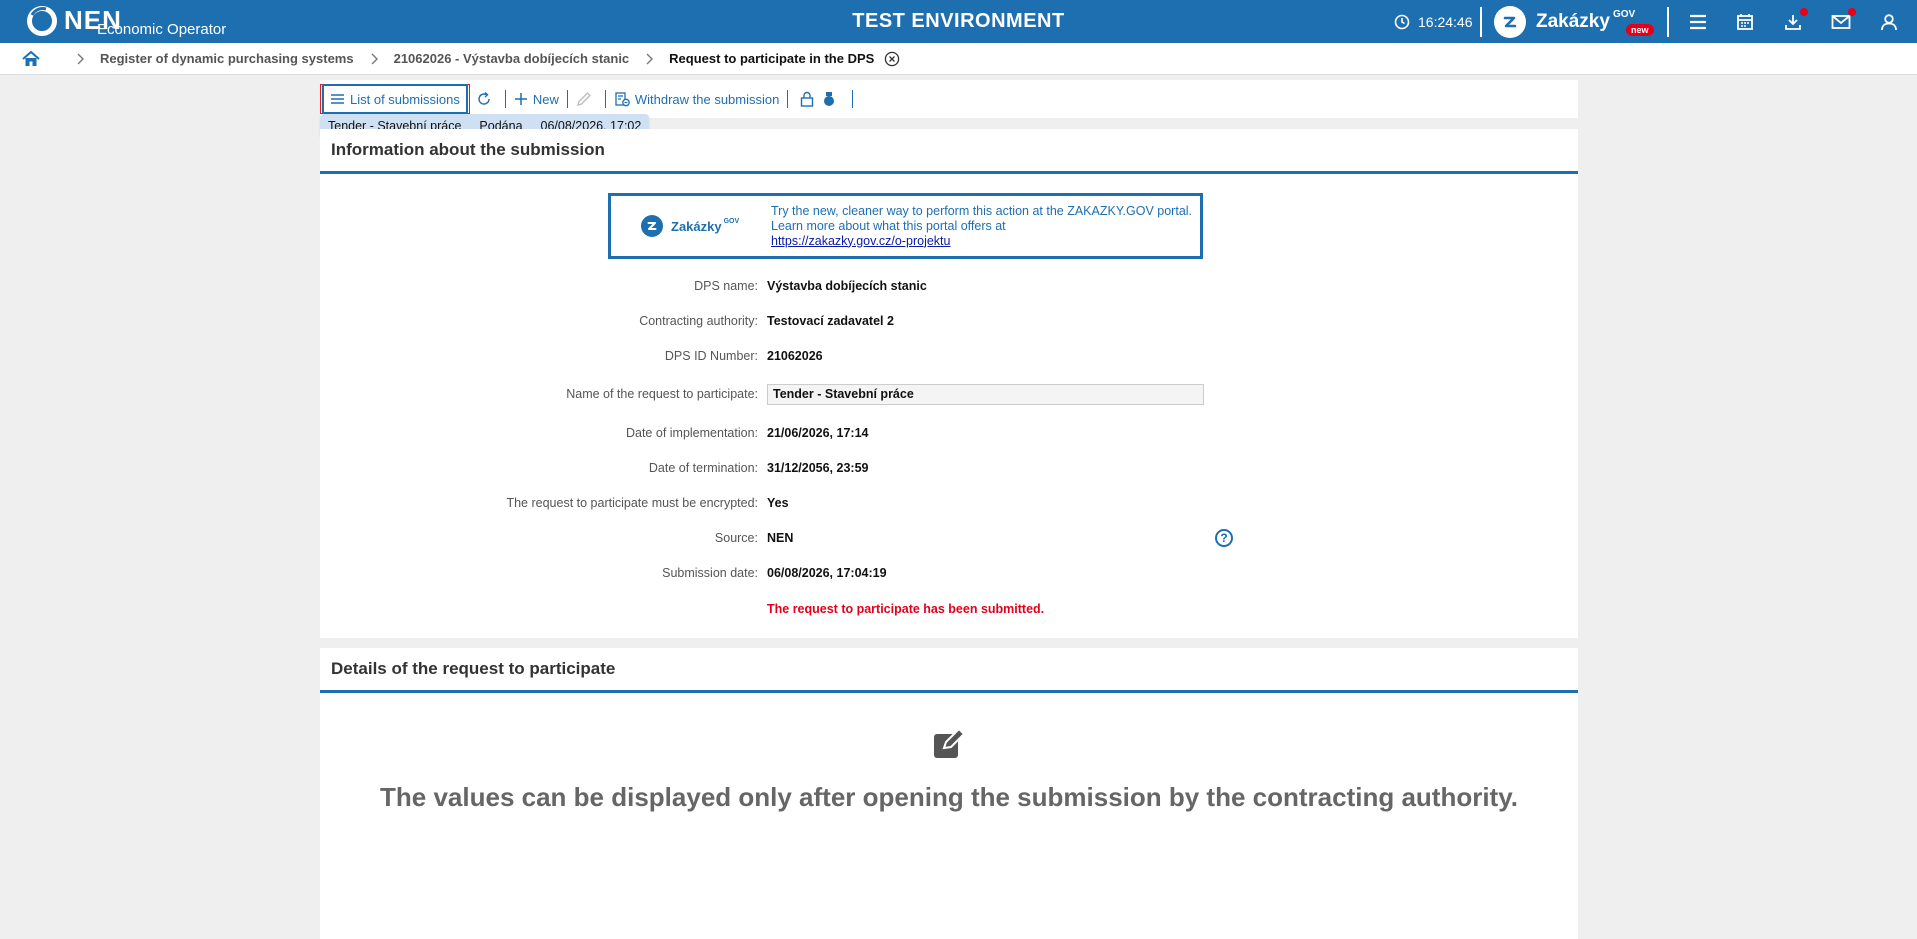 The image size is (1917, 939). I want to click on user-icon, so click(1889, 22).